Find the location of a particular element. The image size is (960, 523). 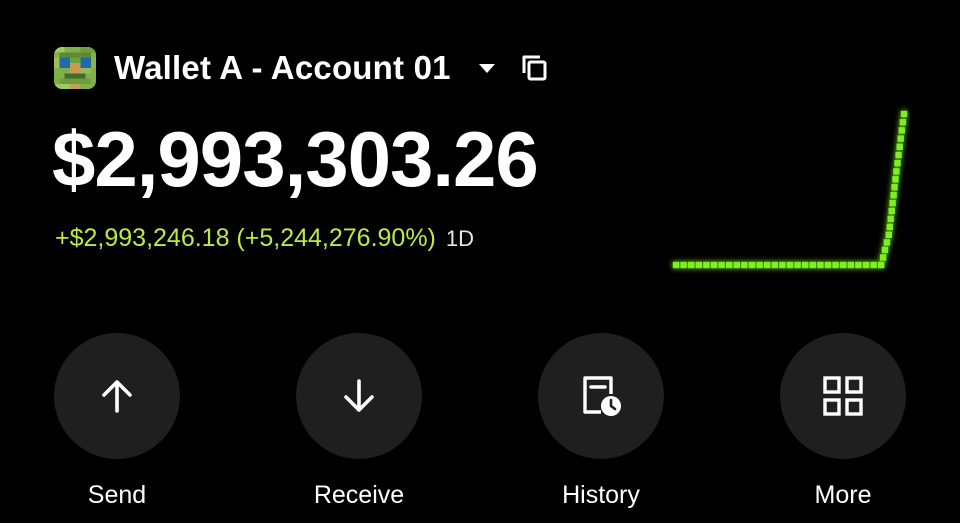

history-button-circle is located at coordinates (601, 396).